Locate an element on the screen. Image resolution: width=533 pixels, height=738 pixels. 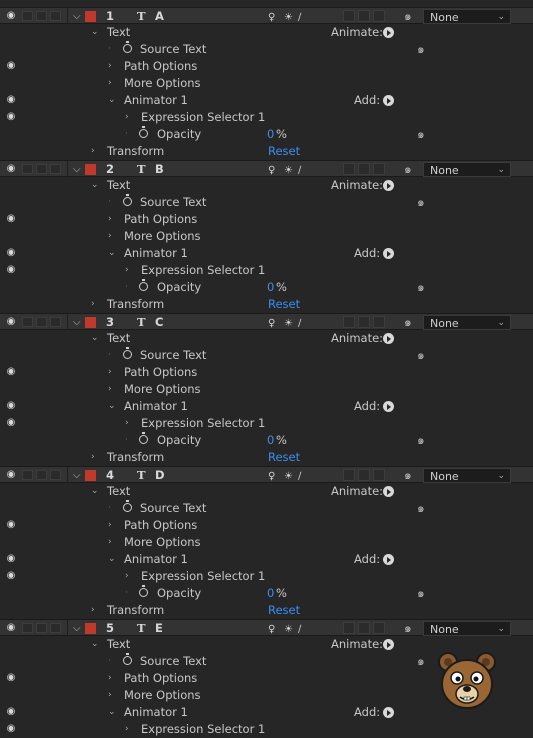
layer-name: A is located at coordinates (159, 16).